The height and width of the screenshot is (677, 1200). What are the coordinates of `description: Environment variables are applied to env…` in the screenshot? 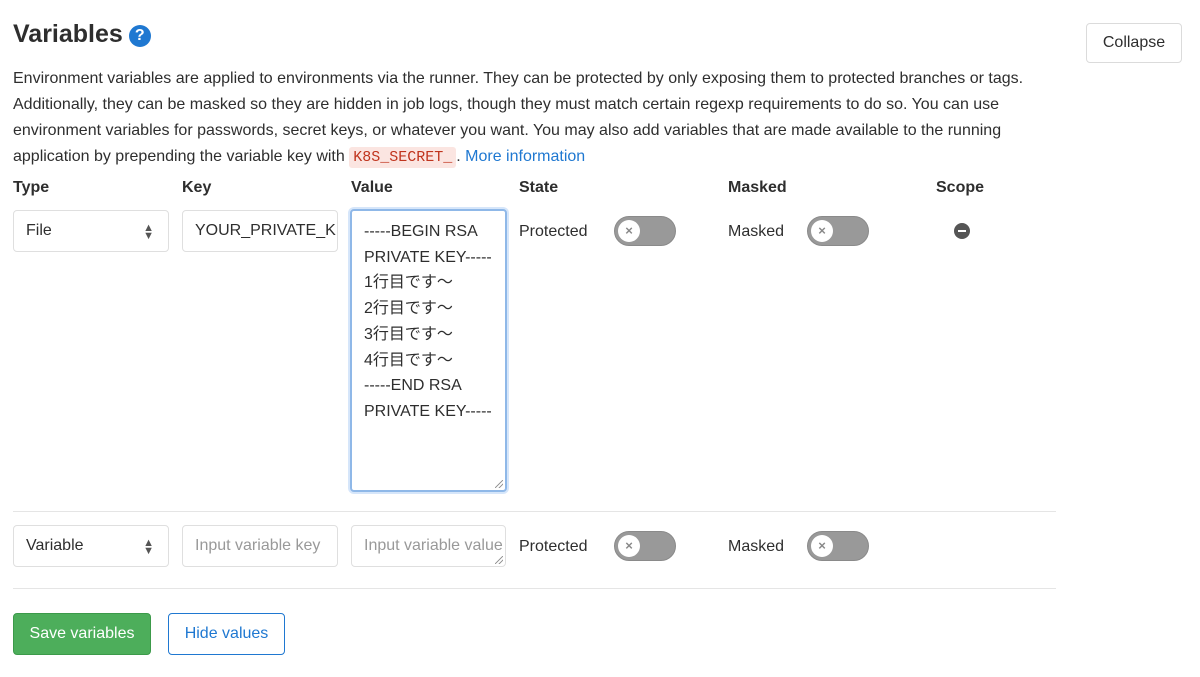 It's located at (518, 119).